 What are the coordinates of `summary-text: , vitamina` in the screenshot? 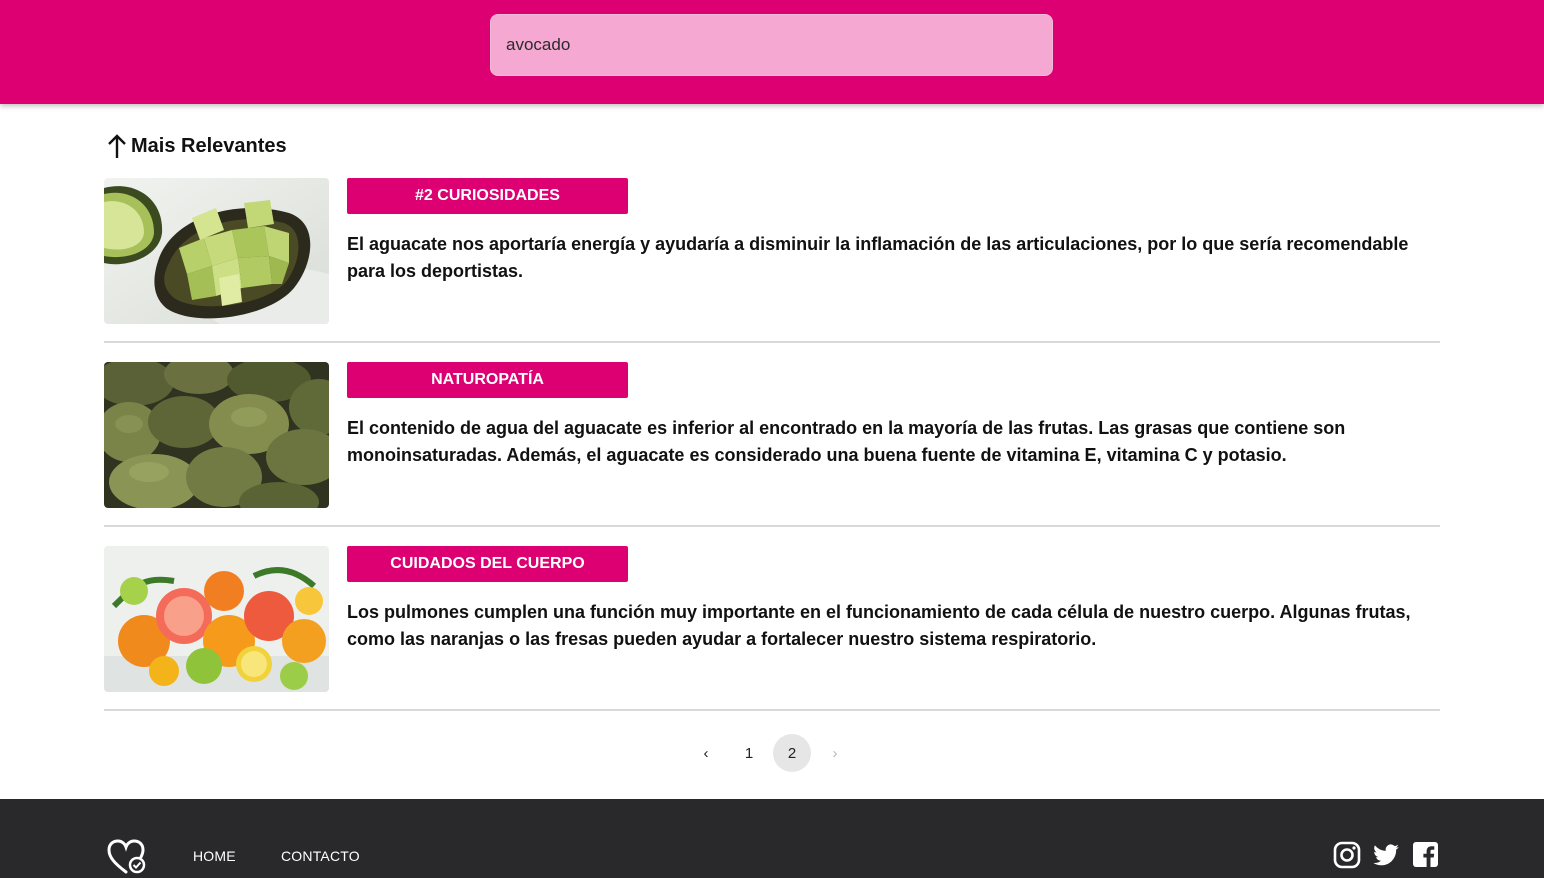 It's located at (1140, 455).